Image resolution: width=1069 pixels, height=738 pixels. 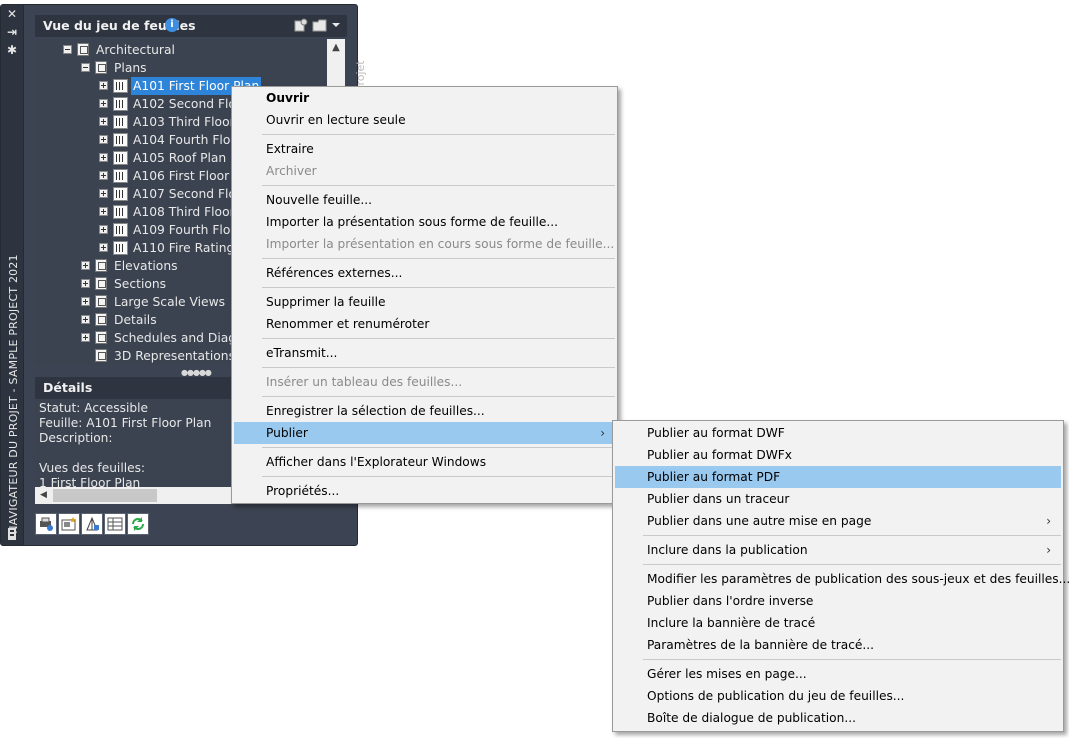 What do you see at coordinates (424, 149) in the screenshot?
I see `menu-item-extraire: Extraire` at bounding box center [424, 149].